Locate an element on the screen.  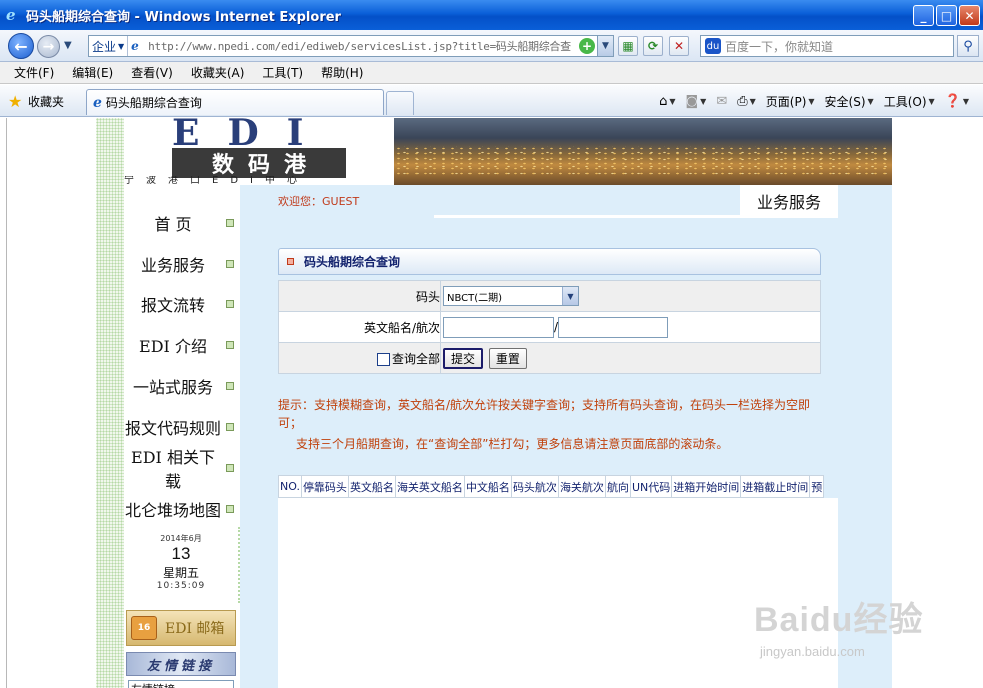
sidebar-item-one-stop: 一站式服务 is located at coordinates (182, 386).